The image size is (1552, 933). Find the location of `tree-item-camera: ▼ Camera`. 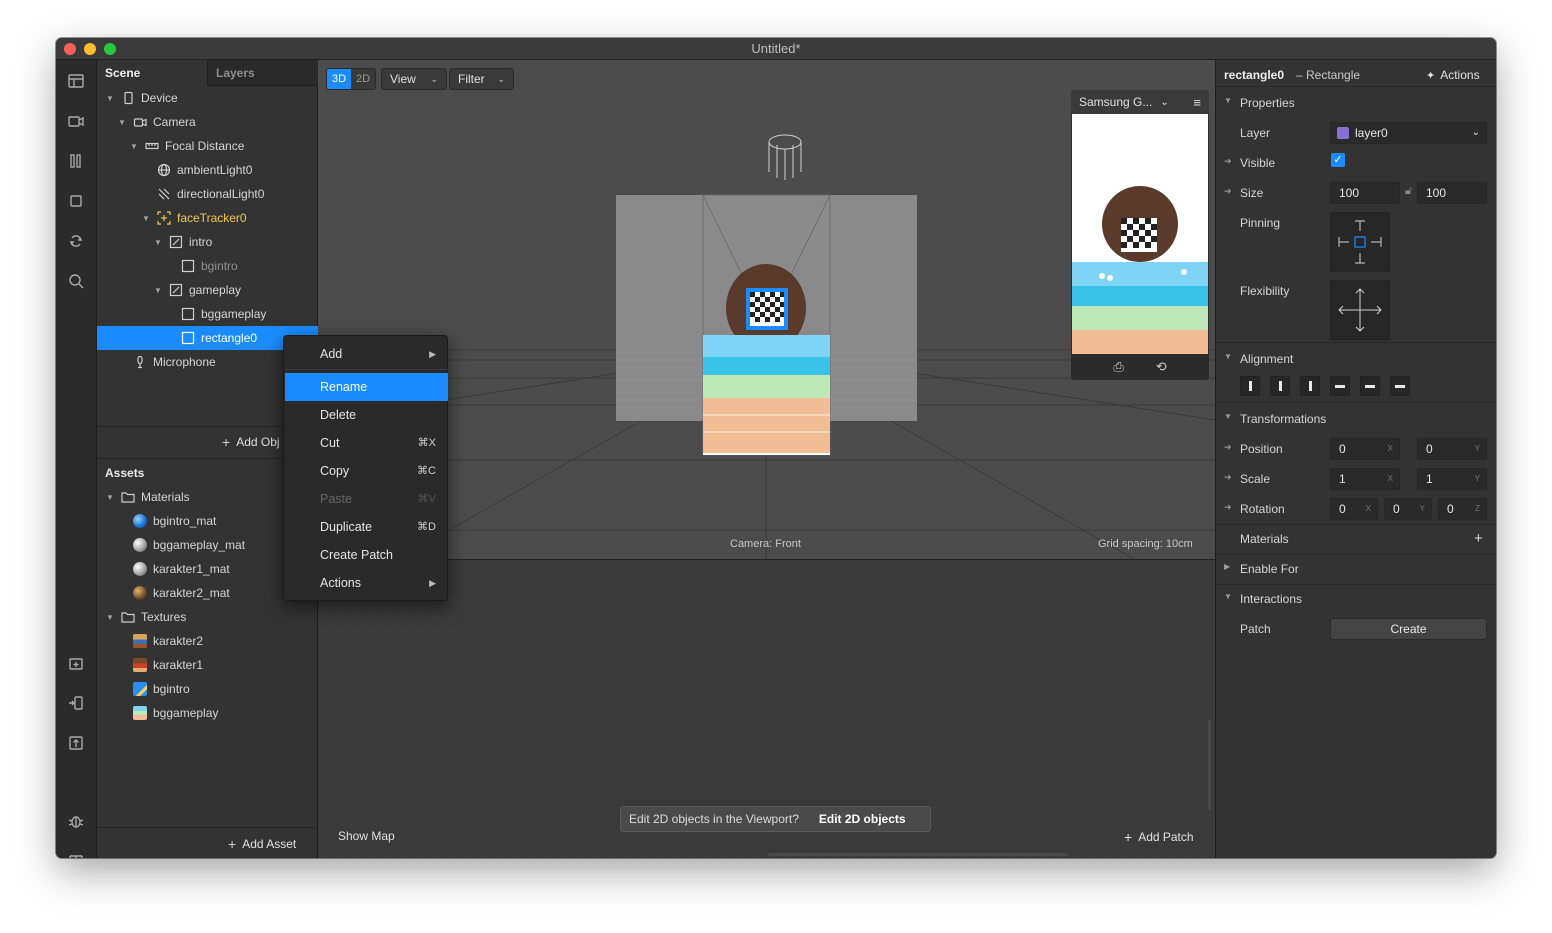

tree-item-camera: ▼ Camera is located at coordinates (207, 122).